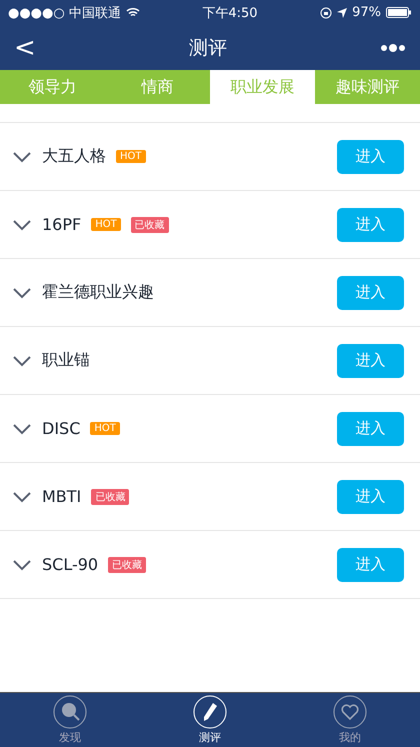  What do you see at coordinates (207, 48) in the screenshot?
I see `page-title: 测评` at bounding box center [207, 48].